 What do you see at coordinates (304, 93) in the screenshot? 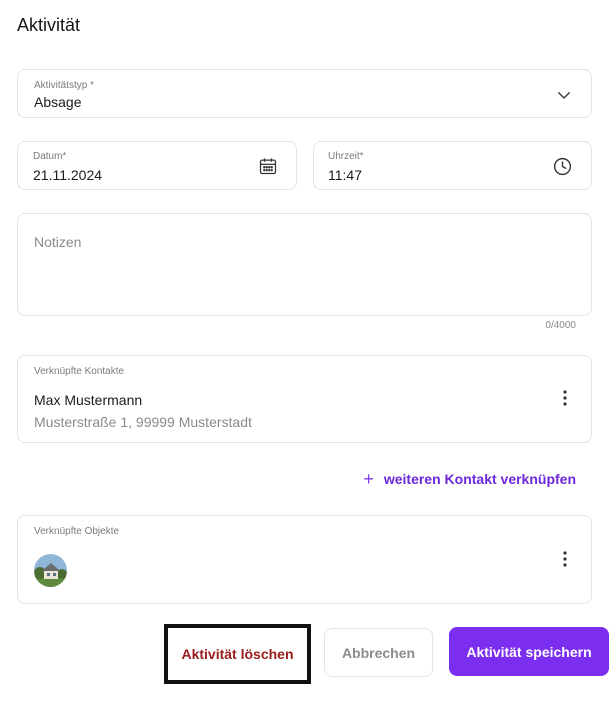
I see `activity-type-select: Aktivitätstyp * Absage` at bounding box center [304, 93].